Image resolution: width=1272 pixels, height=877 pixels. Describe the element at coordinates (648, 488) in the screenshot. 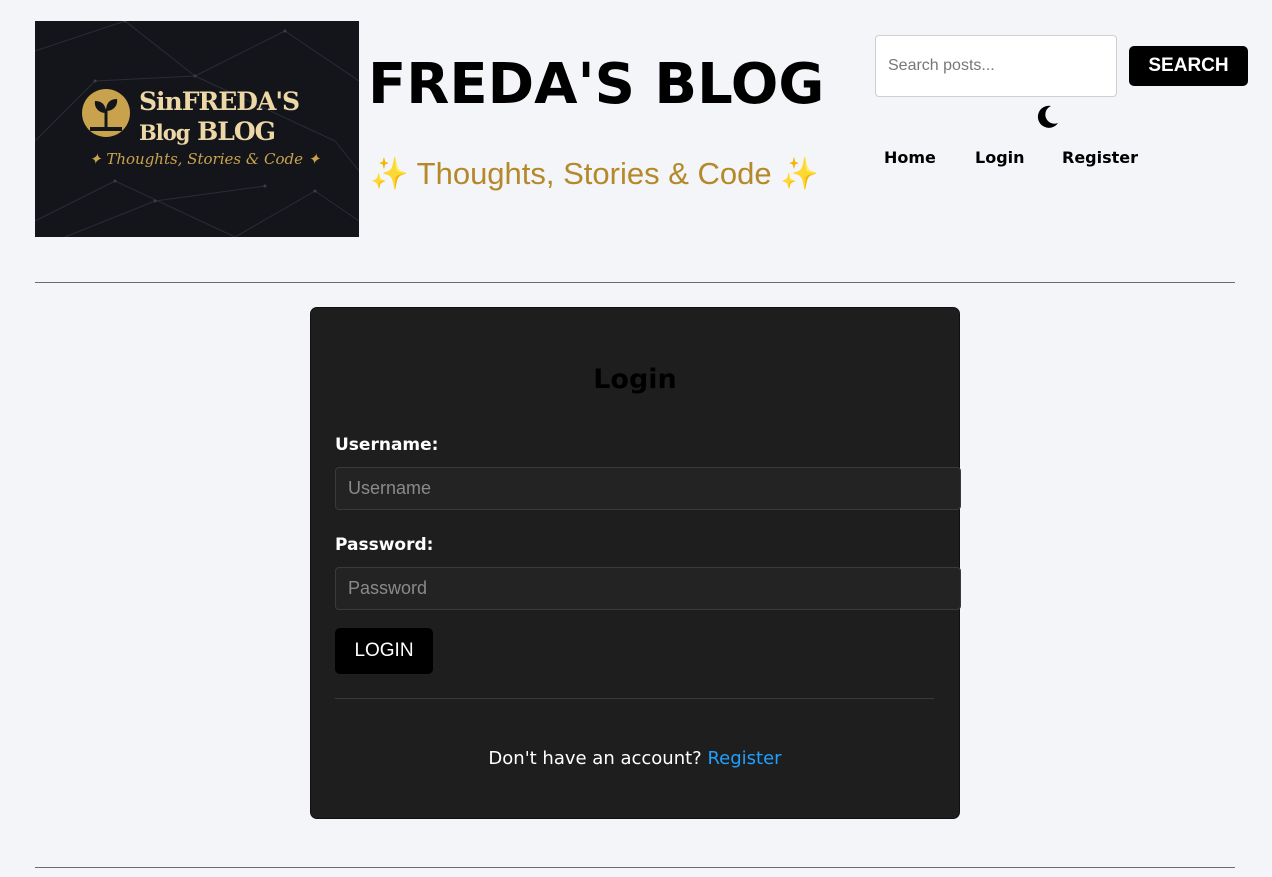

I see `username-field` at that location.